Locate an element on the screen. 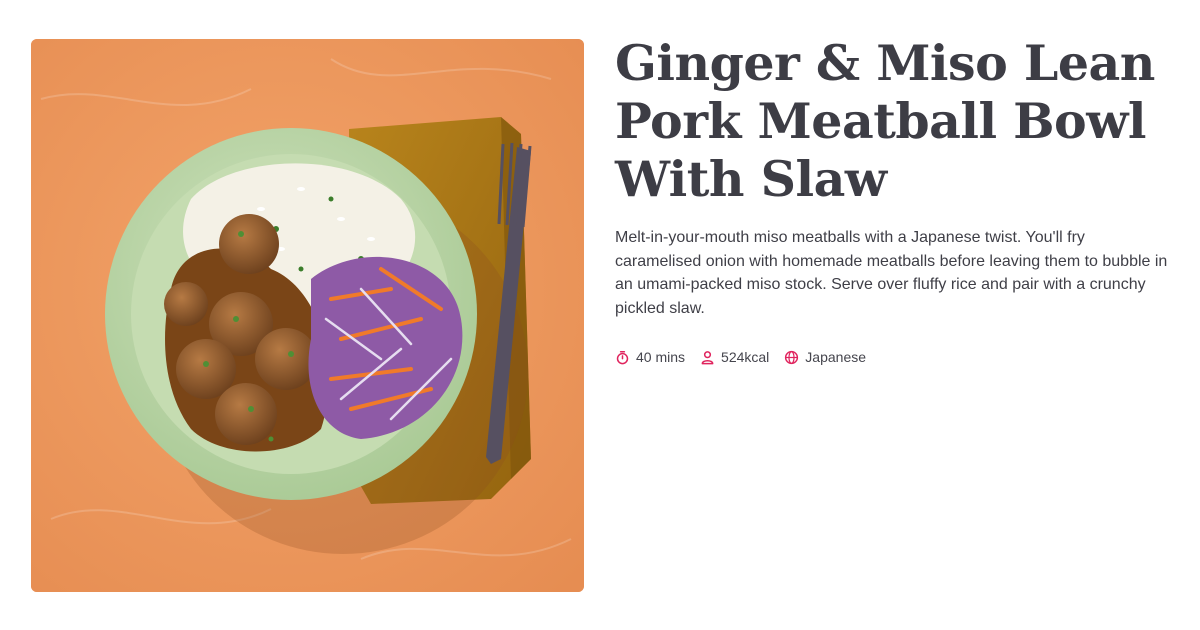 The image size is (1200, 630). person-icon is located at coordinates (707, 357).